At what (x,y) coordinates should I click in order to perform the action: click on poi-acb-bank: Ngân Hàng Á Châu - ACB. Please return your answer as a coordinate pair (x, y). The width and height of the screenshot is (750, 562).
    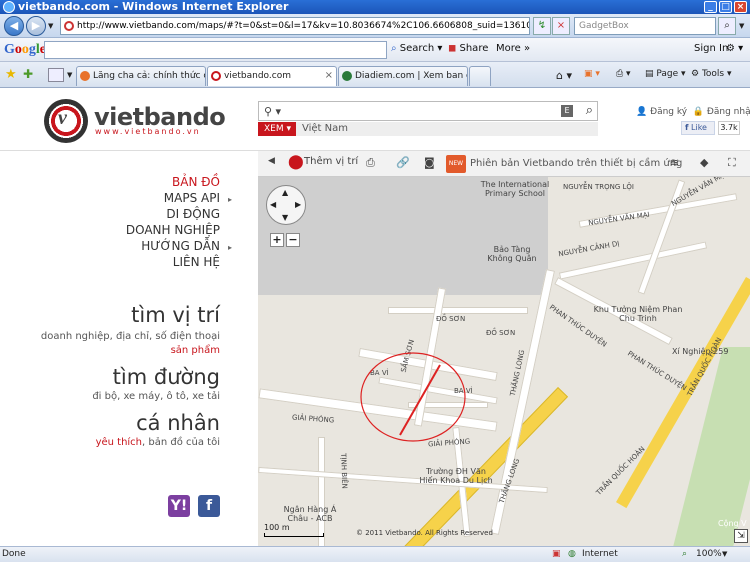
    Looking at the image, I should click on (310, 514).